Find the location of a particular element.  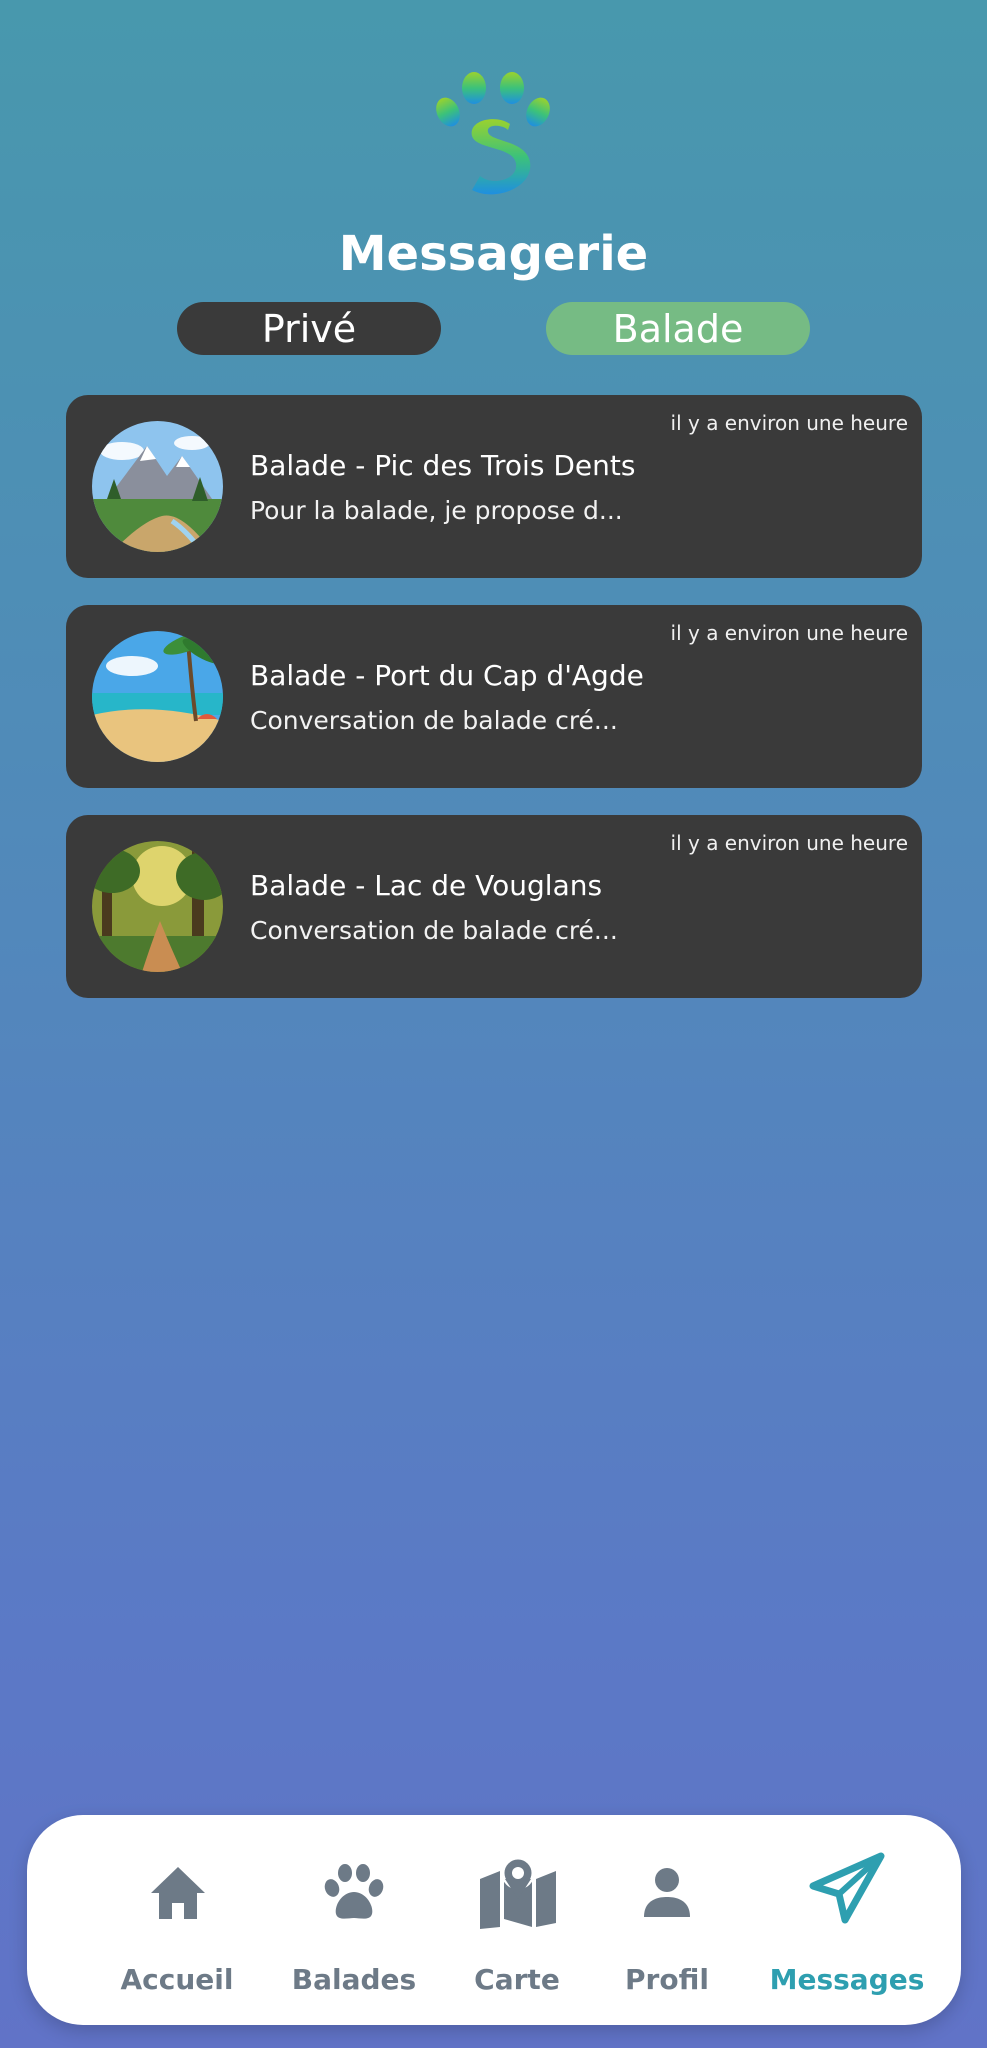

home-icon is located at coordinates (178, 1893).